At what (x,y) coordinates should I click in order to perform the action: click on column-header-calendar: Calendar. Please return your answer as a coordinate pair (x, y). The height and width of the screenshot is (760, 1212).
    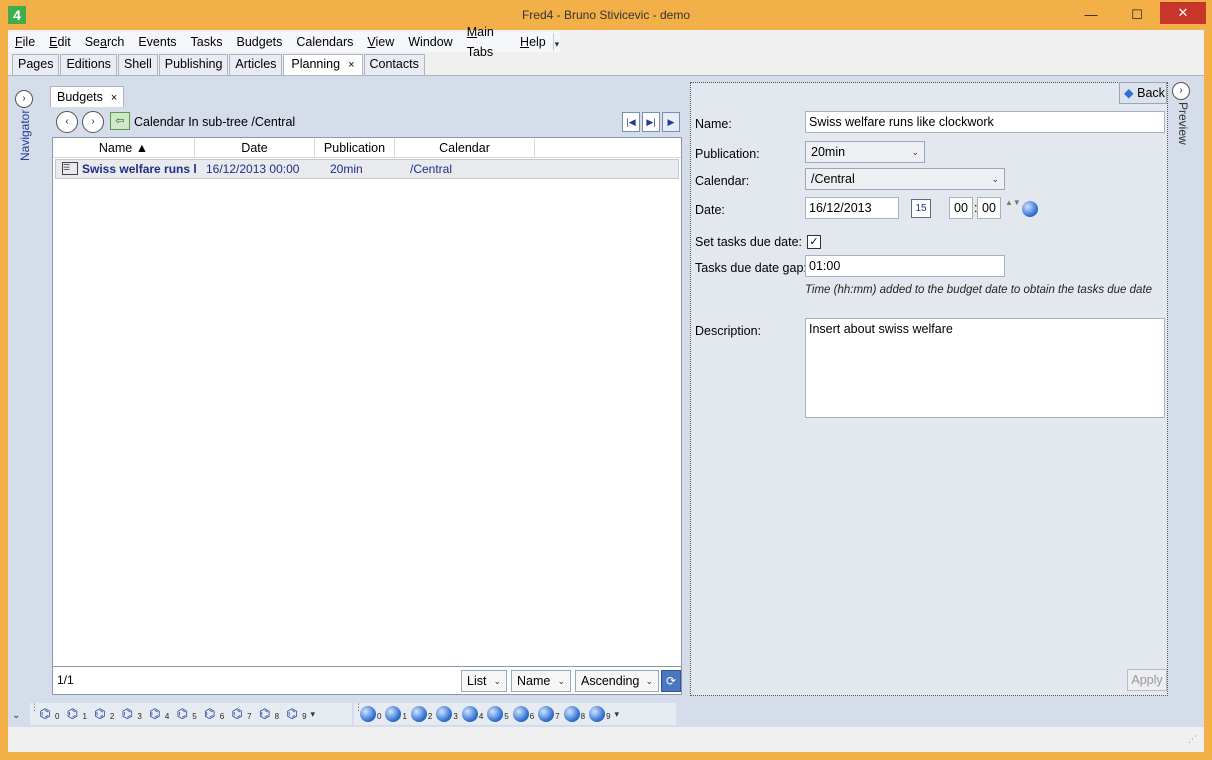
    Looking at the image, I should click on (465, 147).